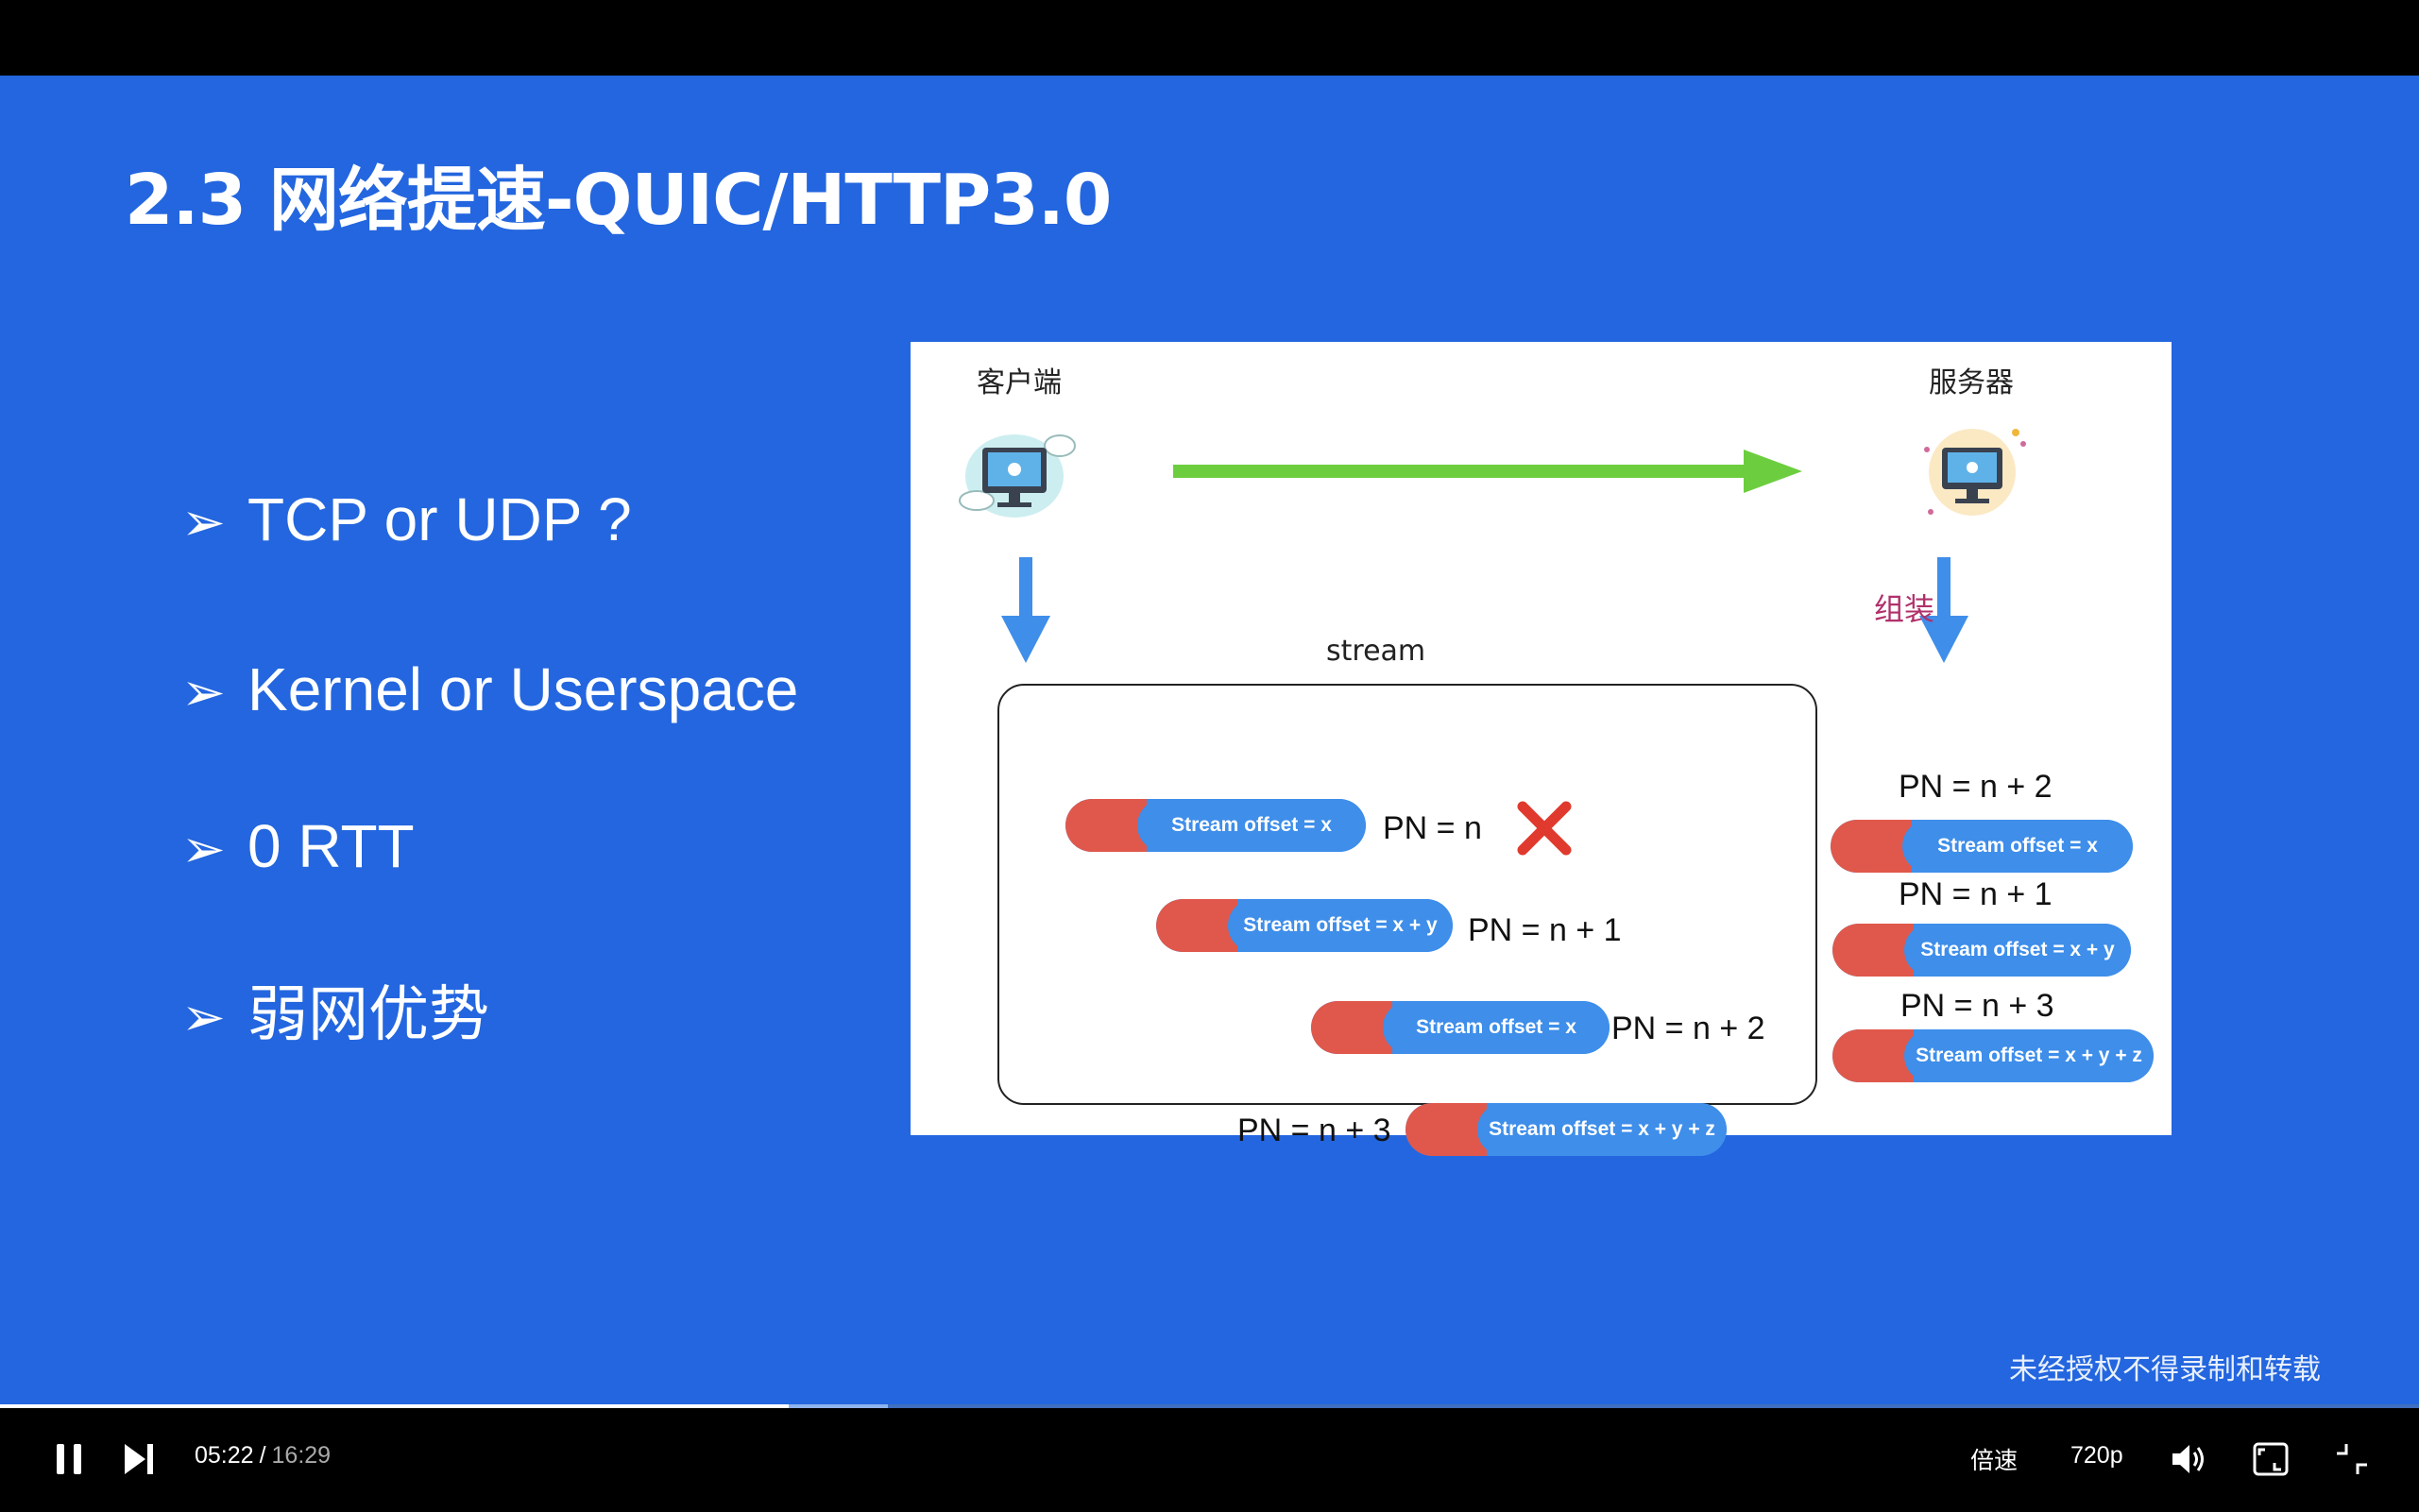 The height and width of the screenshot is (1512, 2419). What do you see at coordinates (1376, 651) in the screenshot?
I see `stream-label: stream` at bounding box center [1376, 651].